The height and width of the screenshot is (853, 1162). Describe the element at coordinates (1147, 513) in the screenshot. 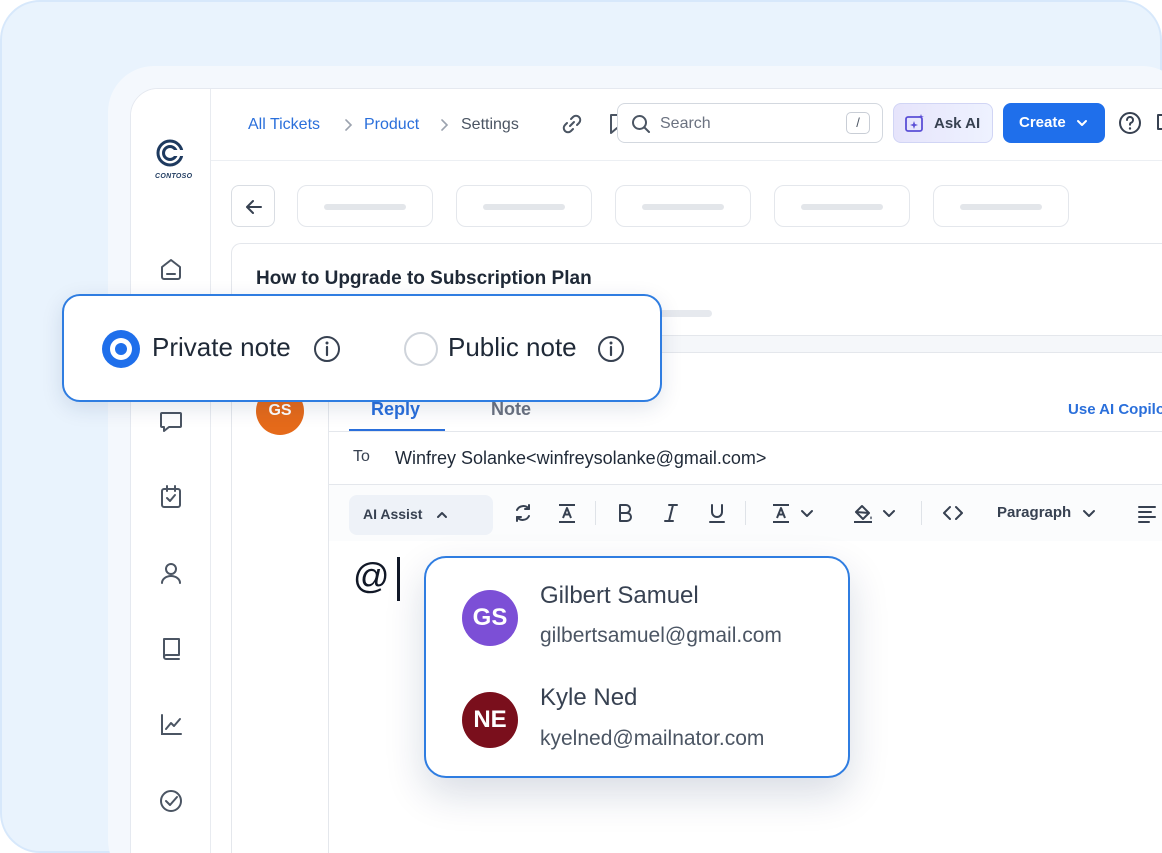

I see `align-left-icon` at that location.